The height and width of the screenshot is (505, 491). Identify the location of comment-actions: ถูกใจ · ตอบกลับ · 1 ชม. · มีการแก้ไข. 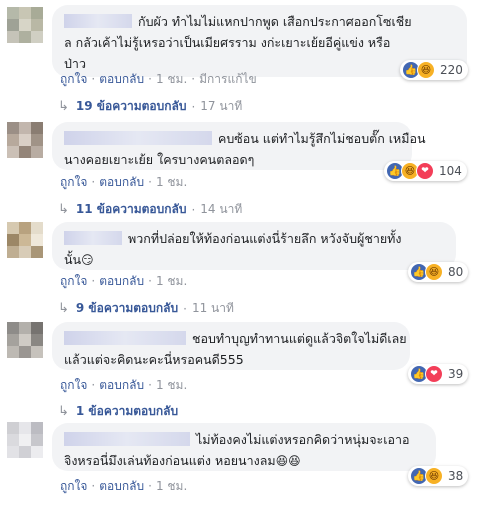
(158, 79).